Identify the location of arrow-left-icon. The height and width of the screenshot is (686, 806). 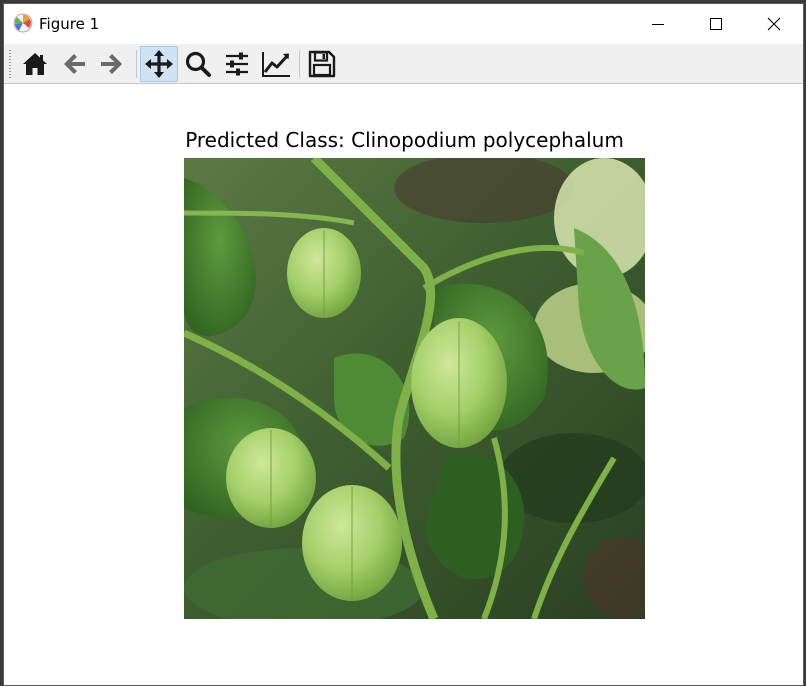
(74, 64).